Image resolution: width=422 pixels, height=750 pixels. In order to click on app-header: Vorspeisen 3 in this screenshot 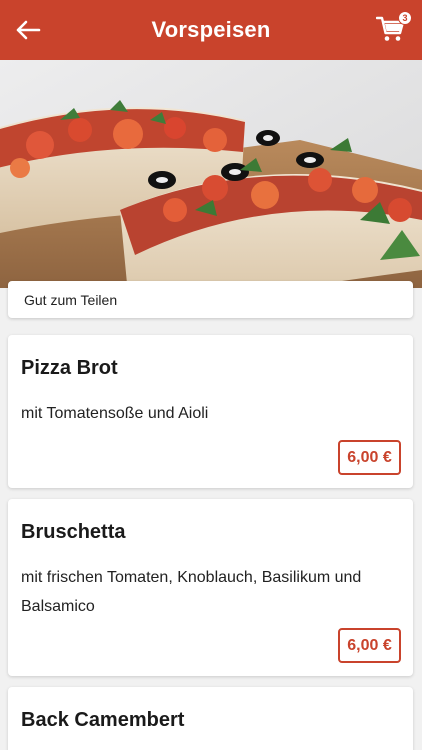, I will do `click(211, 30)`.